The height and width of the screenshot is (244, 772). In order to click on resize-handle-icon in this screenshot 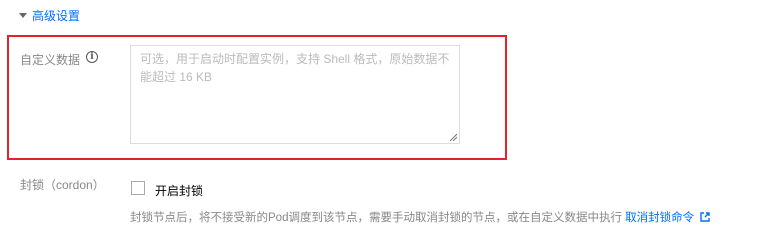, I will do `click(453, 137)`.